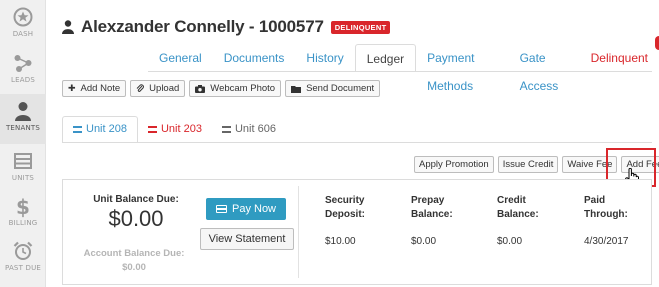 The width and height of the screenshot is (659, 287). What do you see at coordinates (296, 89) in the screenshot?
I see `folder-icon` at bounding box center [296, 89].